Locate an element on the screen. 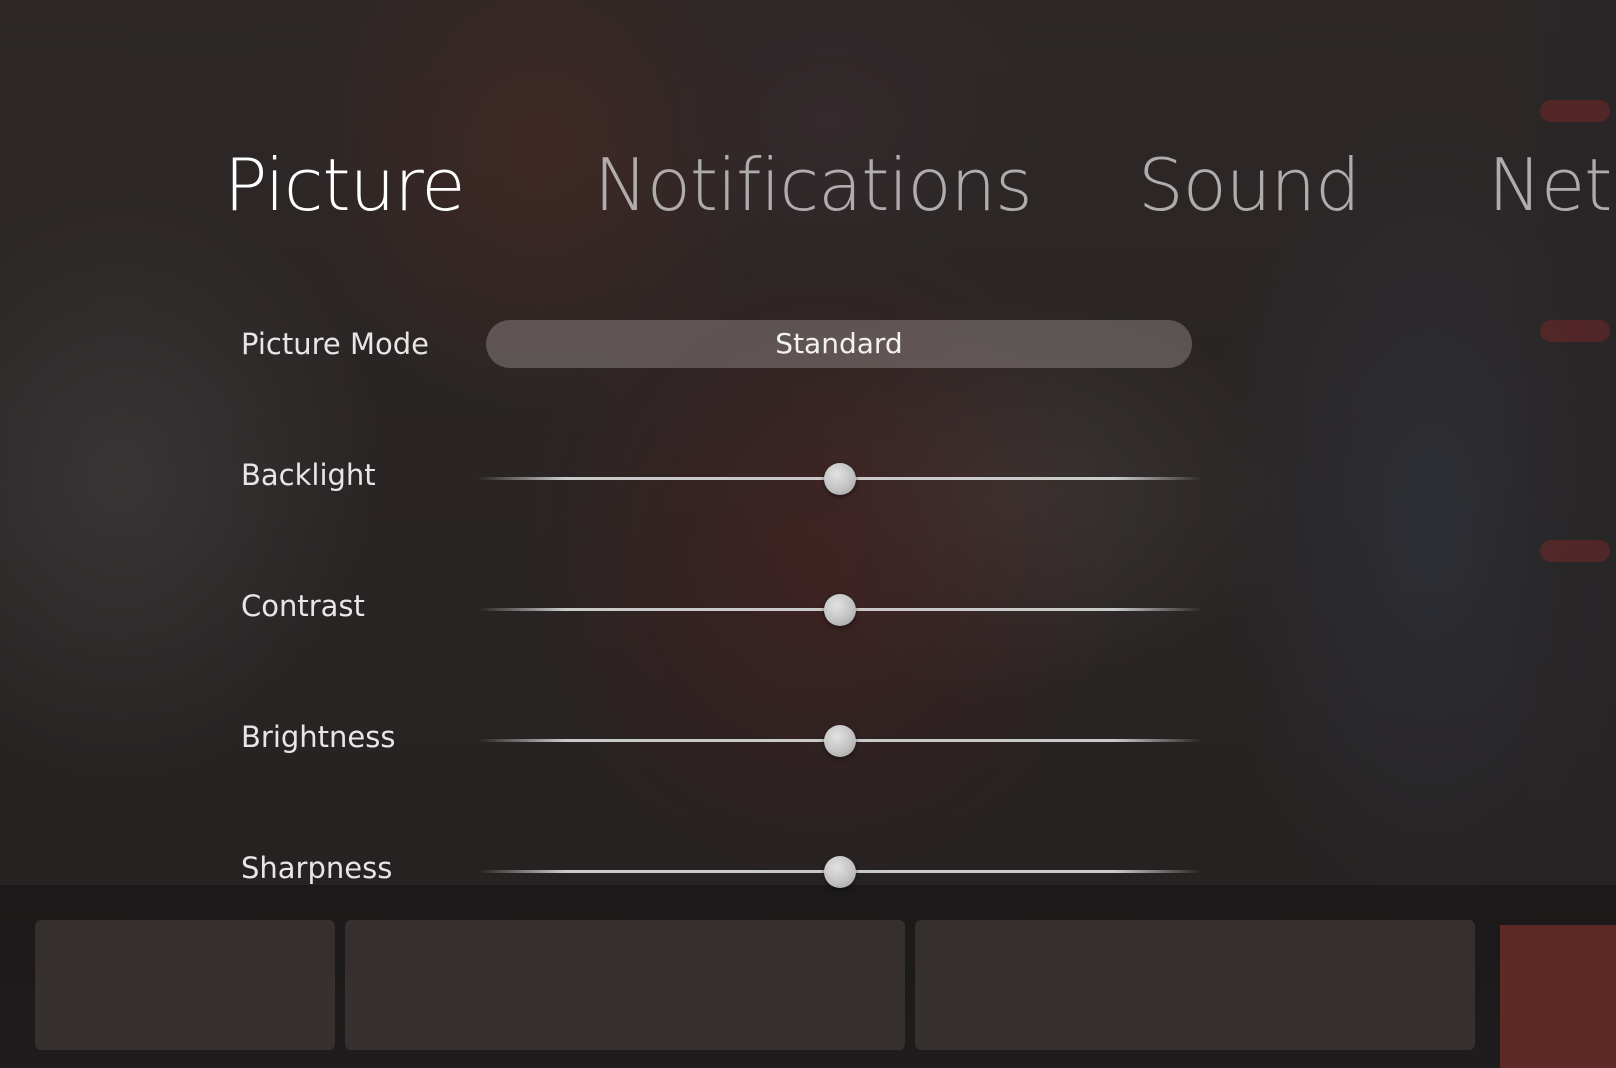 The width and height of the screenshot is (1616, 1068). backlight-label: Backlight is located at coordinates (308, 475).